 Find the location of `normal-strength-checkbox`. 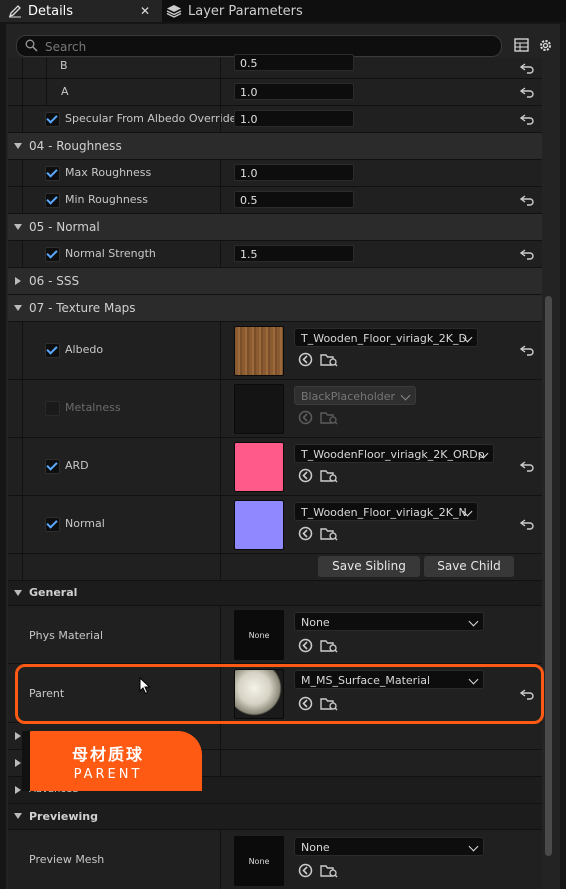

normal-strength-checkbox is located at coordinates (52, 254).